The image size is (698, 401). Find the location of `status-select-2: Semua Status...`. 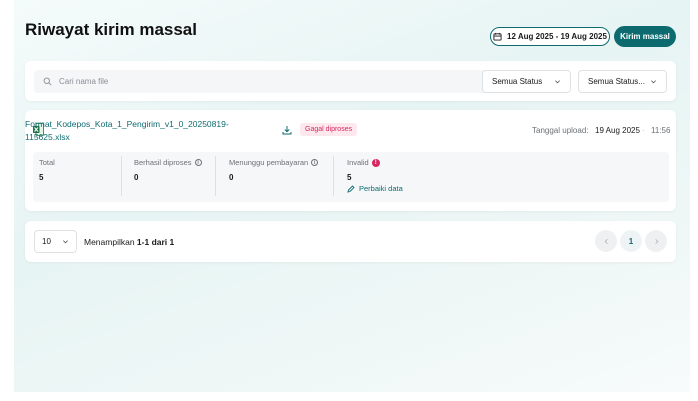

status-select-2: Semua Status... is located at coordinates (622, 81).